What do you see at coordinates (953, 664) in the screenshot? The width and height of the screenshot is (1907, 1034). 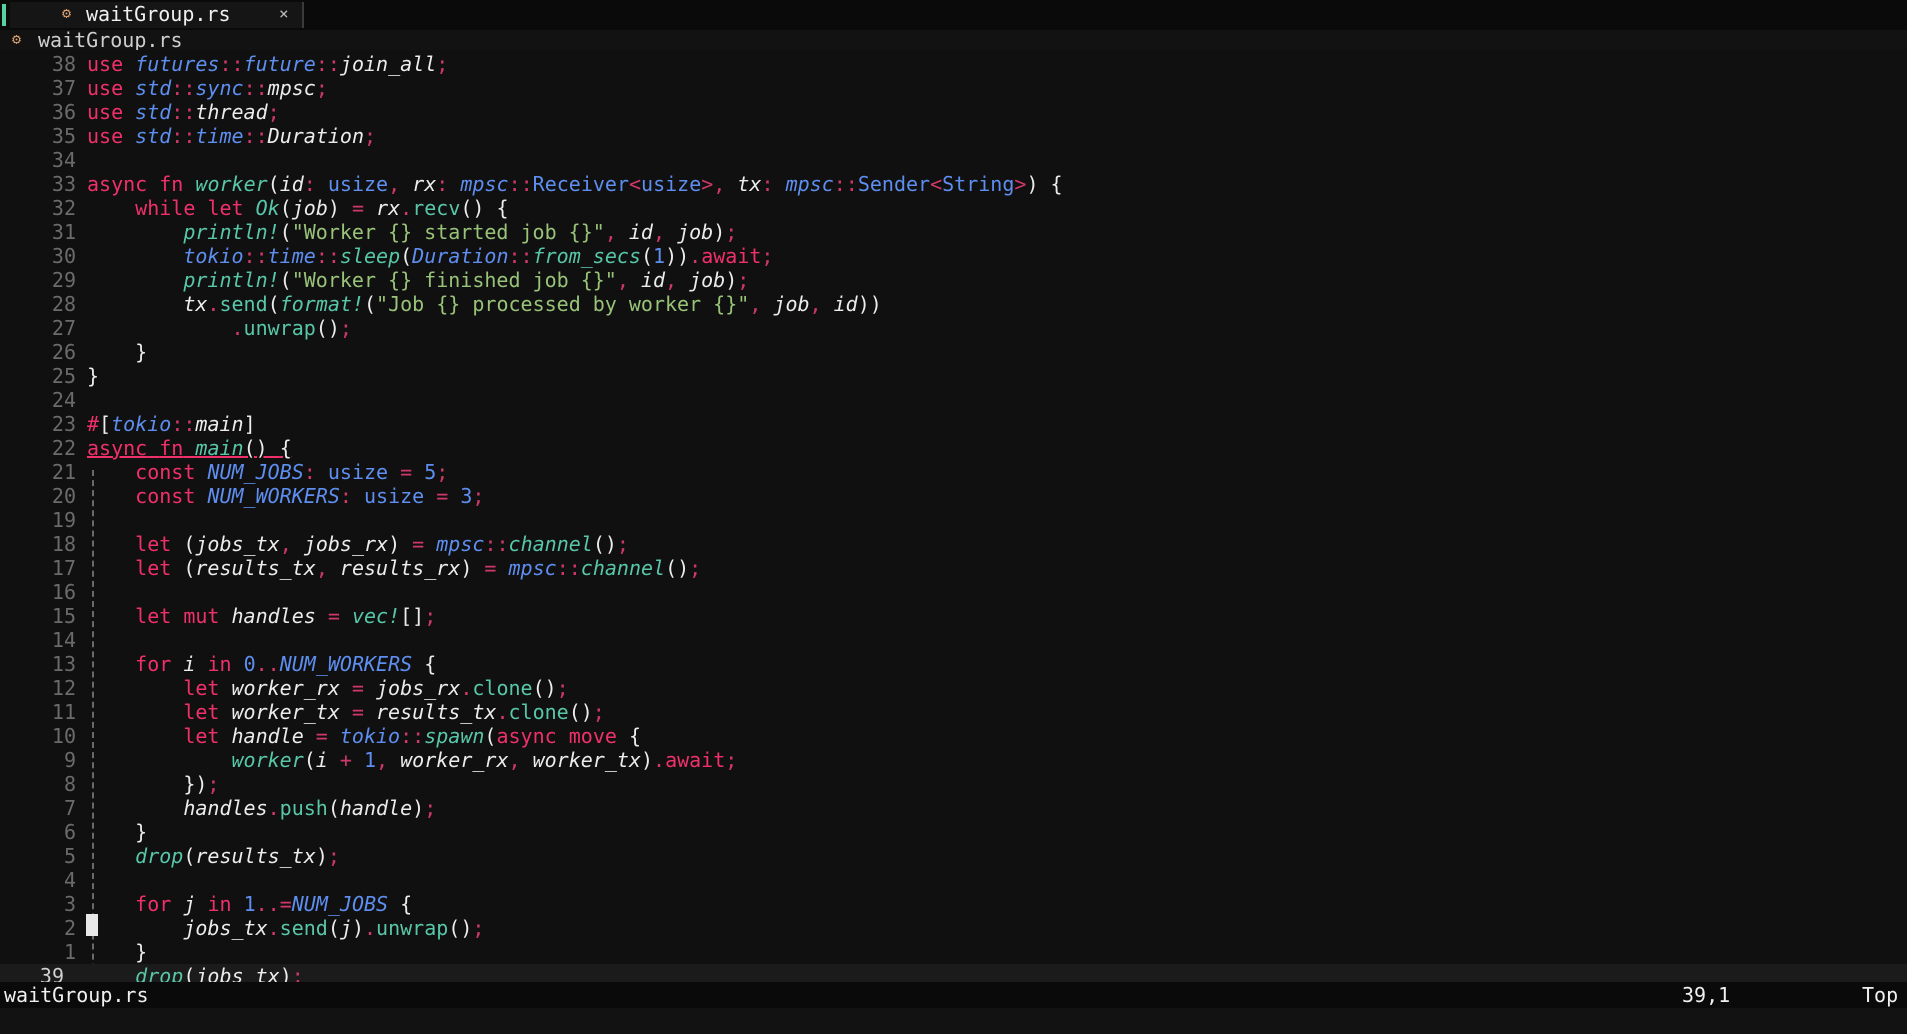 I see `code-line: 13 for i in 0..NUM_WORKERS {` at bounding box center [953, 664].